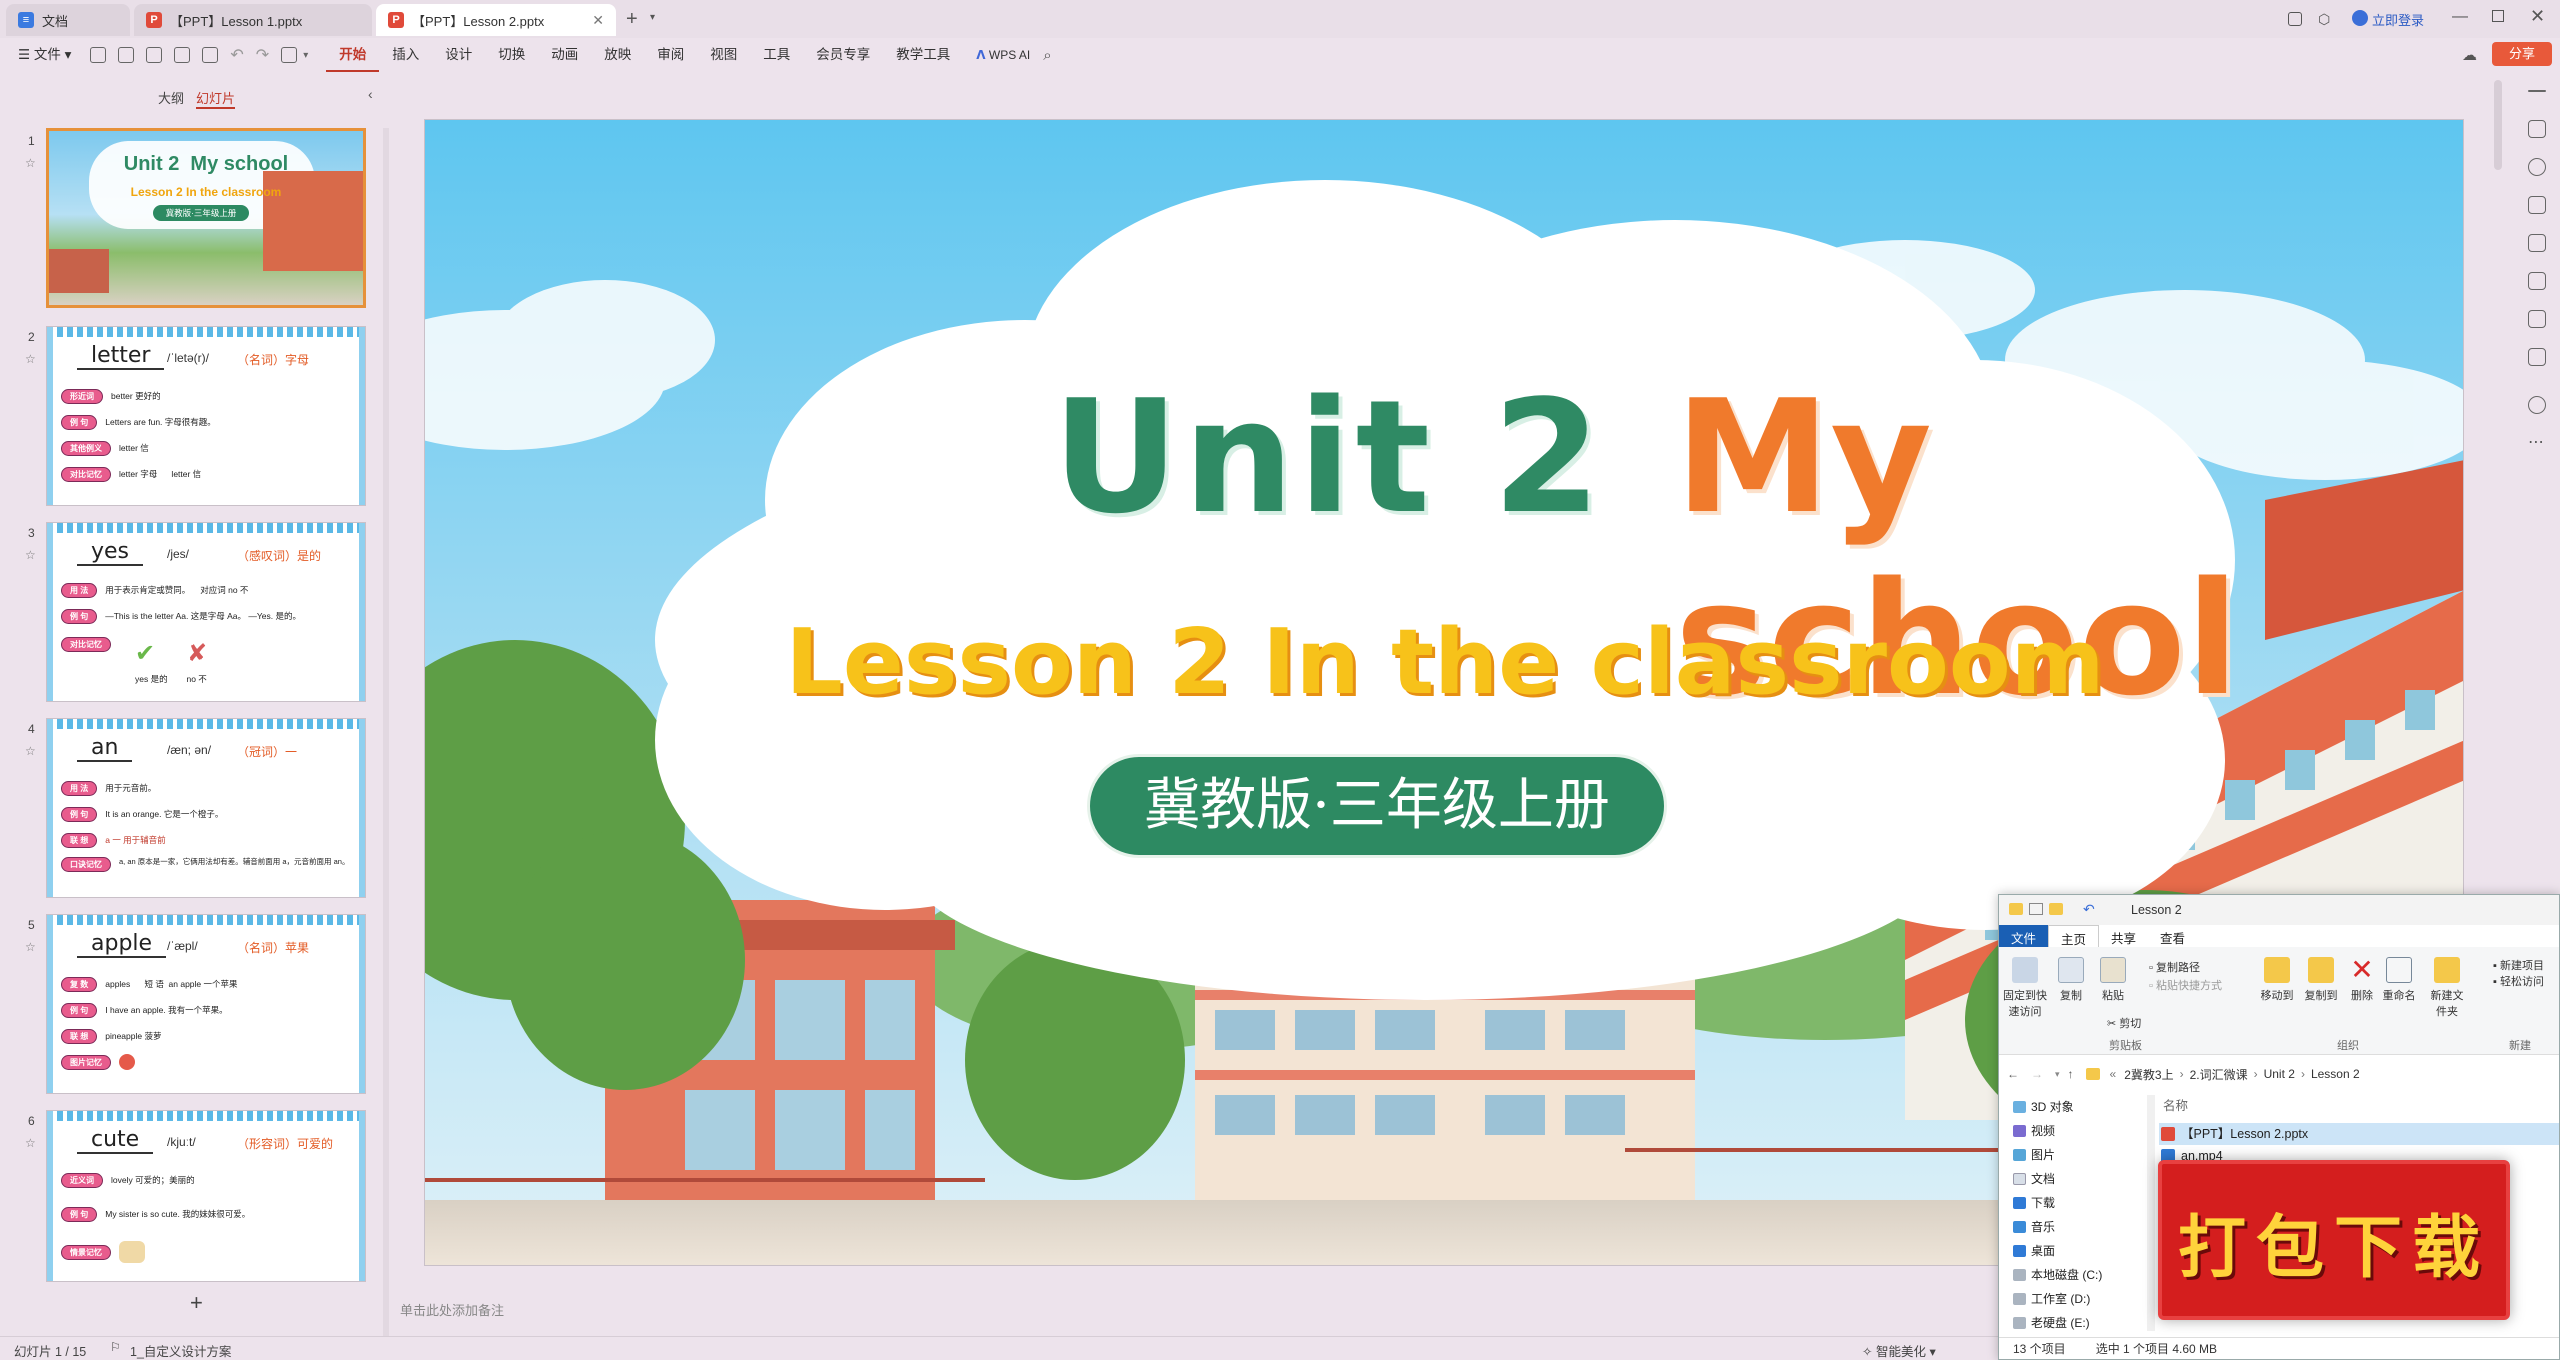 The image size is (2560, 1360). Describe the element at coordinates (2072, 1155) in the screenshot. I see `nav-item-pictures: 图片` at that location.